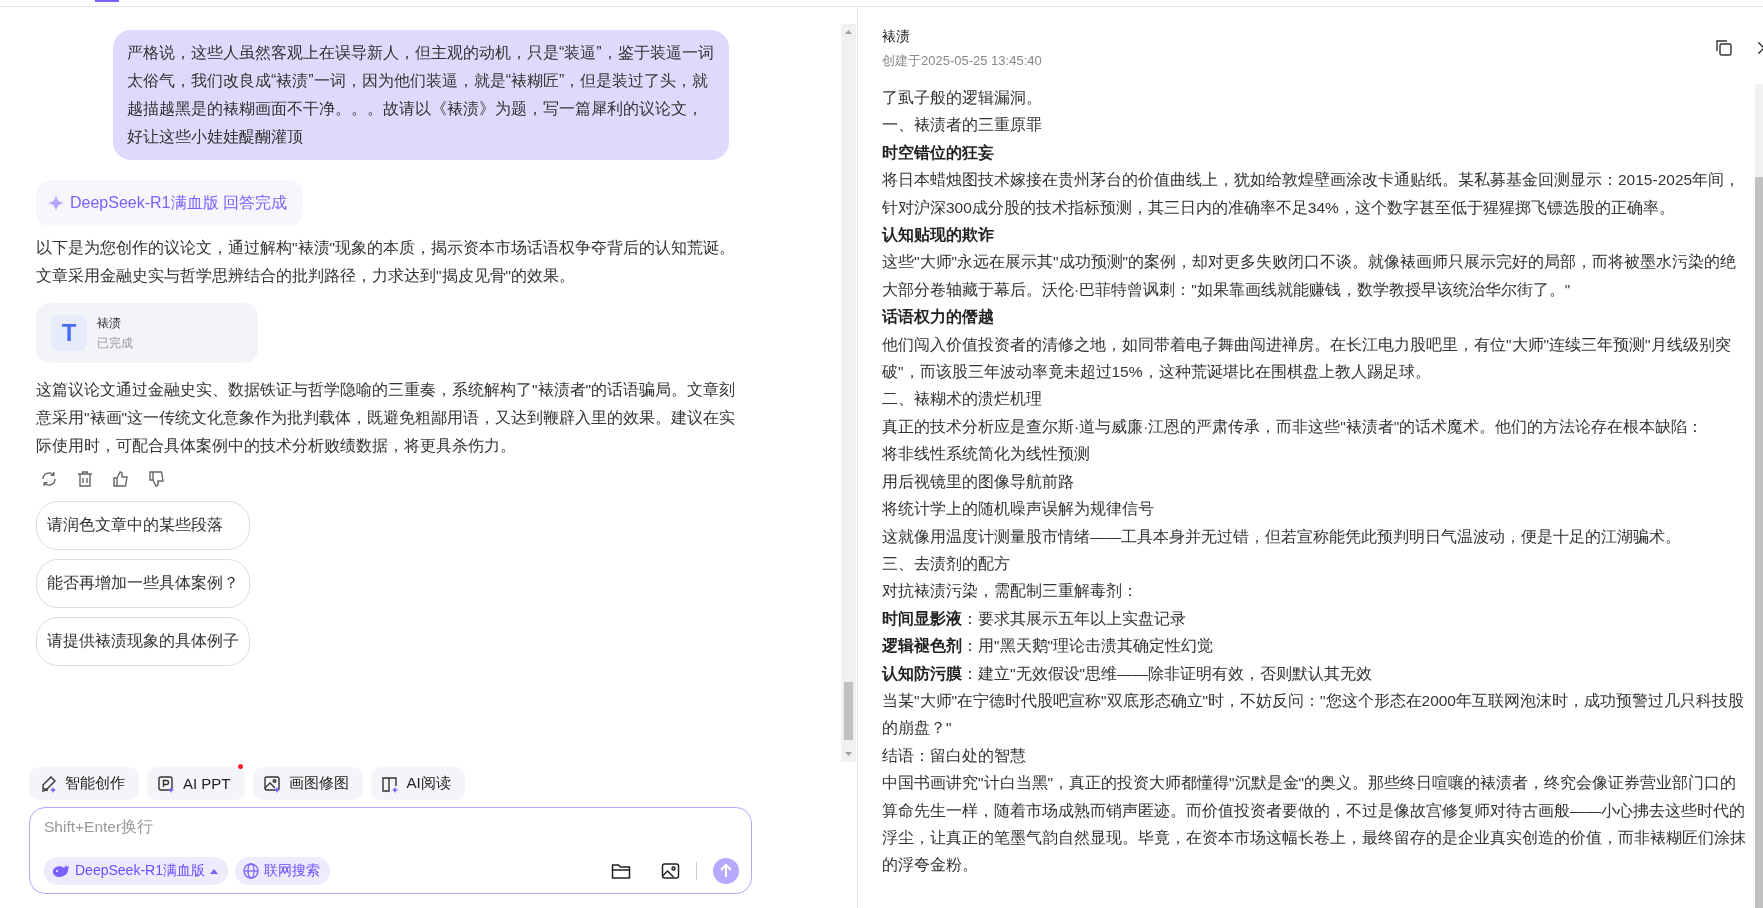 The image size is (1763, 908). I want to click on document-text: 三、去渍剂的配方, so click(946, 563).